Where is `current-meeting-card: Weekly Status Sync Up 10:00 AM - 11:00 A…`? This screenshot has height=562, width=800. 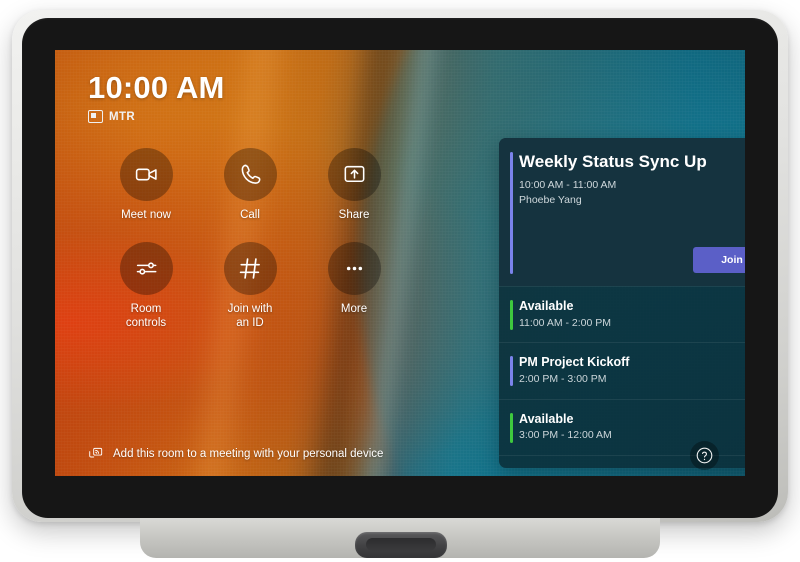
current-meeting-card: Weekly Status Sync Up 10:00 AM - 11:00 A… is located at coordinates (622, 212).